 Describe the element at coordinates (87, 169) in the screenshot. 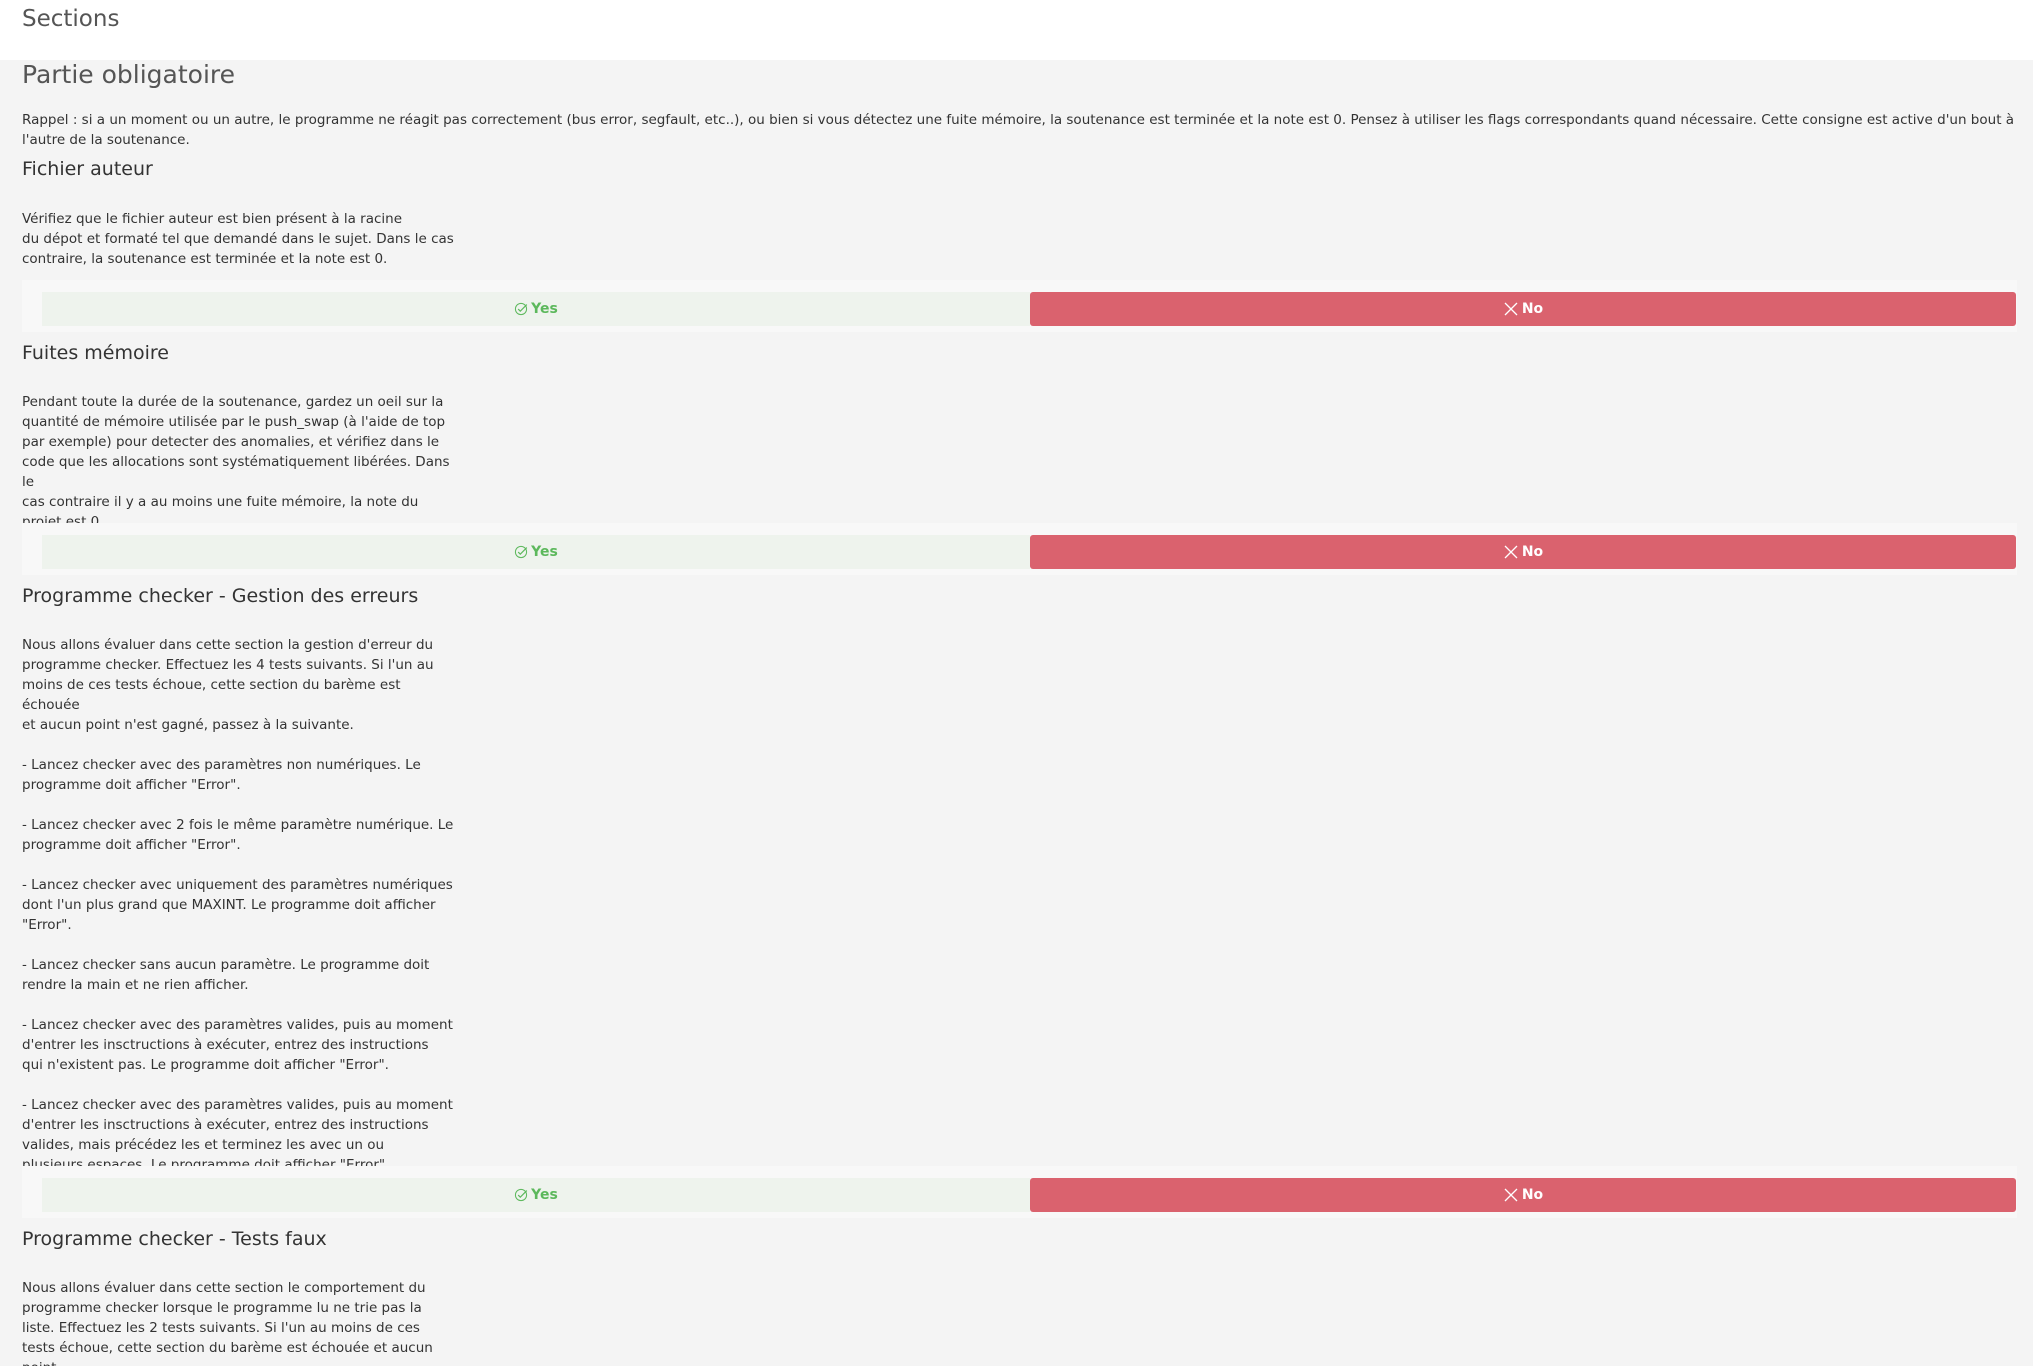

I see `item-title-fichier-auteur: Fichier auteur` at that location.